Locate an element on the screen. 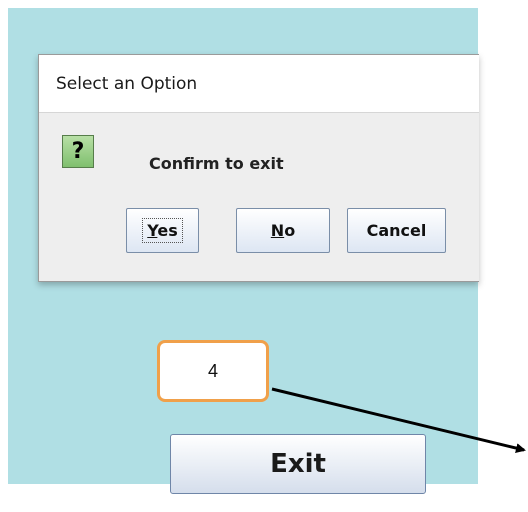  exit-label: Exit is located at coordinates (298, 464).